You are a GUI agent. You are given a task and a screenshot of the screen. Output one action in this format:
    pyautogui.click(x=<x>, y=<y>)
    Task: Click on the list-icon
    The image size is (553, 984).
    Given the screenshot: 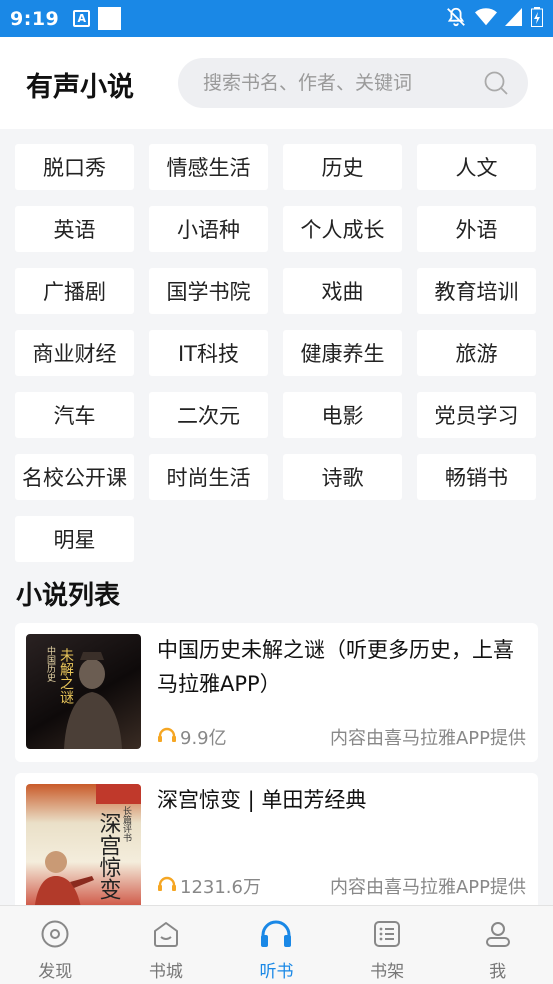 What is the action you would take?
    pyautogui.click(x=387, y=934)
    